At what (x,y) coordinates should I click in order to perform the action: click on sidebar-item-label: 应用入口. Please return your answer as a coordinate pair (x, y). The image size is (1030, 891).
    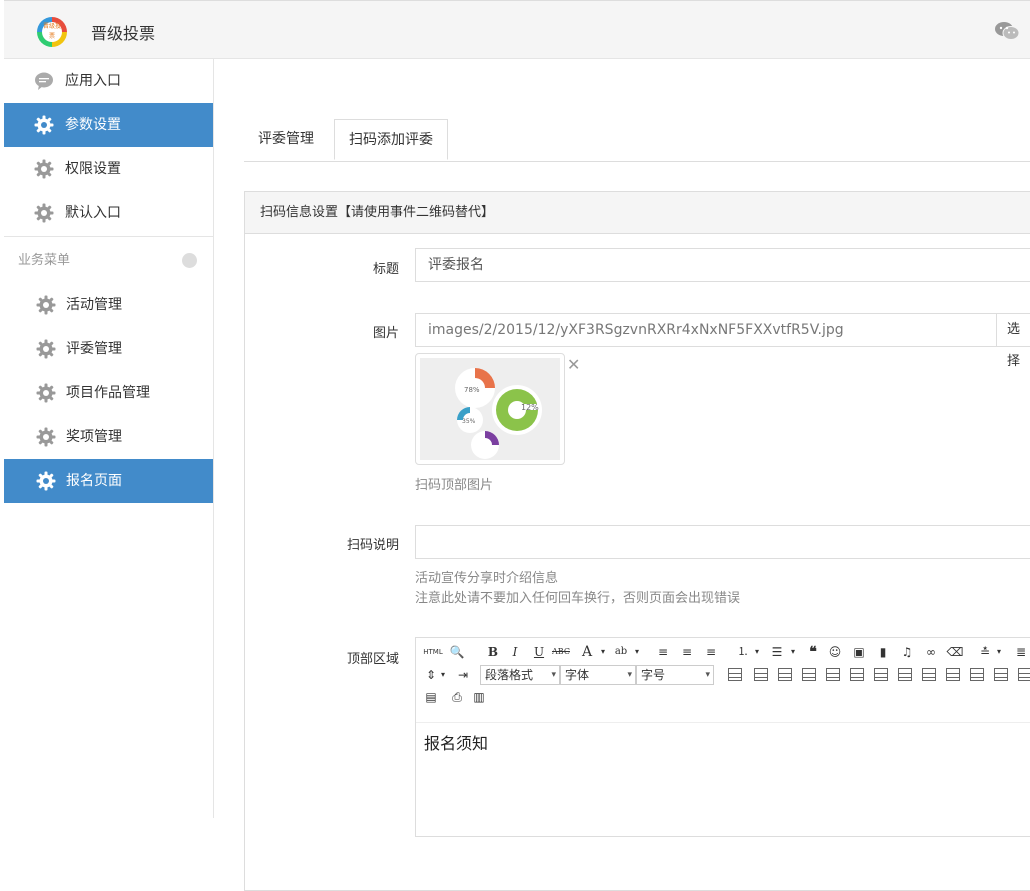
    Looking at the image, I should click on (93, 81).